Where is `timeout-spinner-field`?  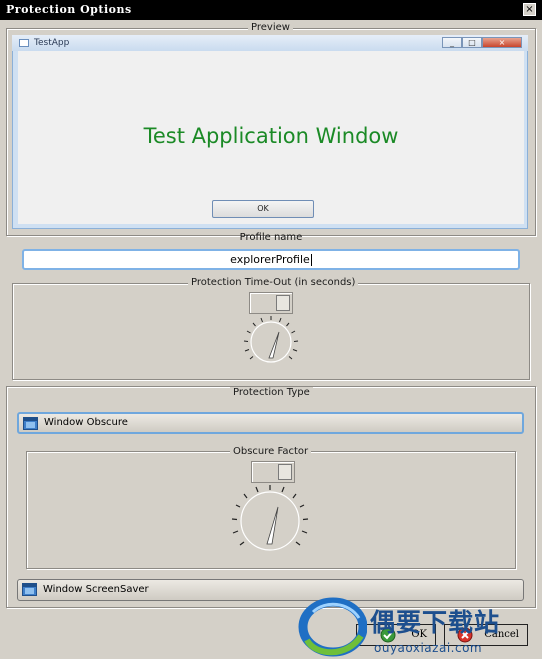
timeout-spinner-field is located at coordinates (283, 303).